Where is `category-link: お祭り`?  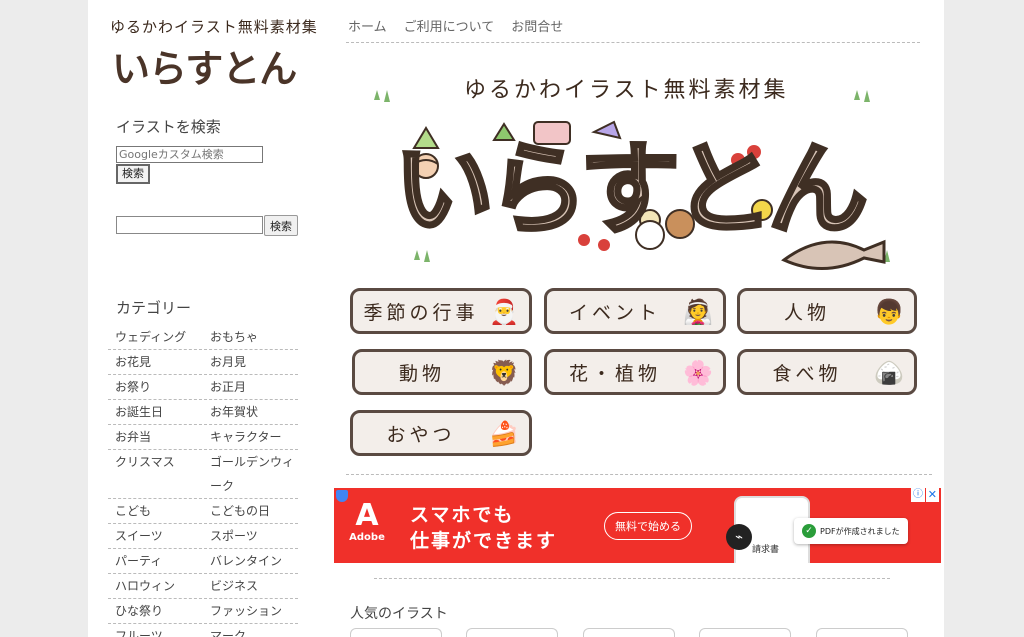
category-link: お祭り is located at coordinates (156, 387).